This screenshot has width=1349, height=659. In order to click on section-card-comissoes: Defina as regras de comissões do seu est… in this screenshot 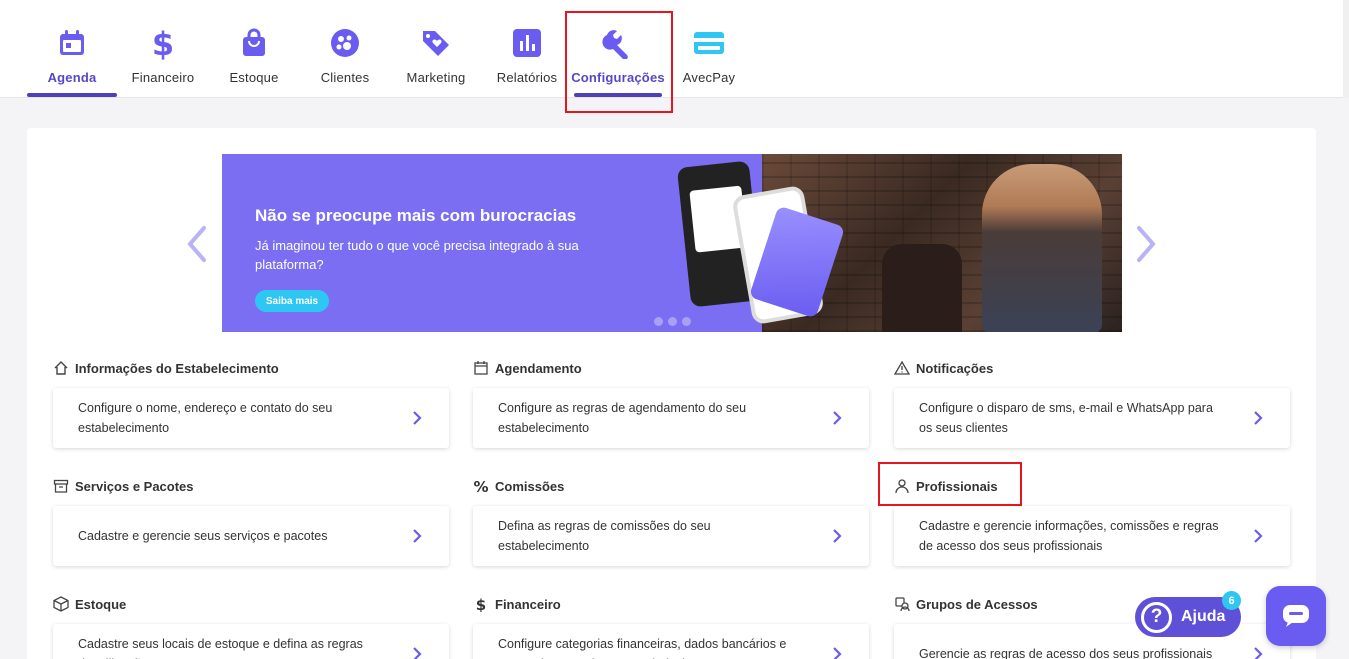, I will do `click(671, 536)`.